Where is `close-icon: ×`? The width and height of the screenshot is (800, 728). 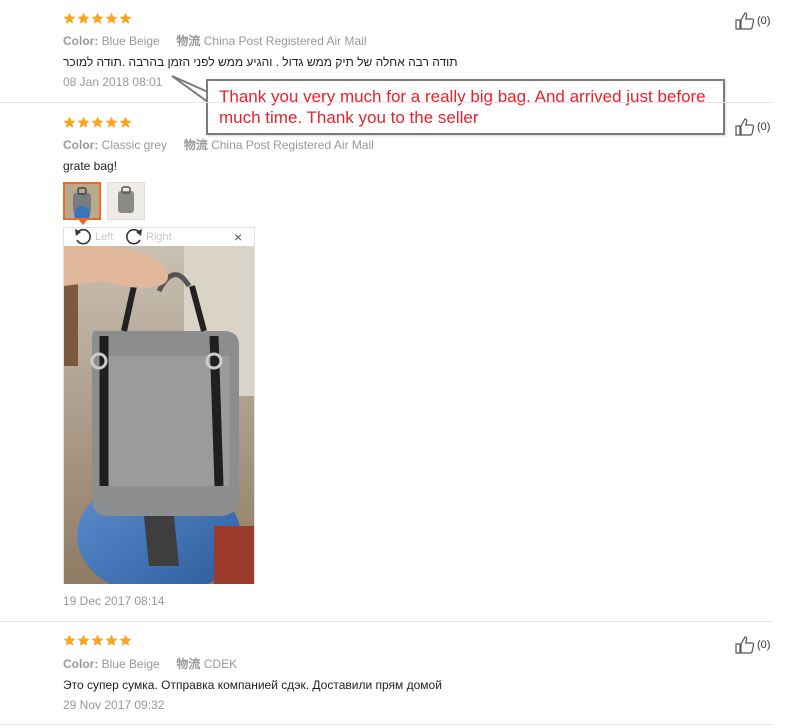 close-icon: × is located at coordinates (238, 237).